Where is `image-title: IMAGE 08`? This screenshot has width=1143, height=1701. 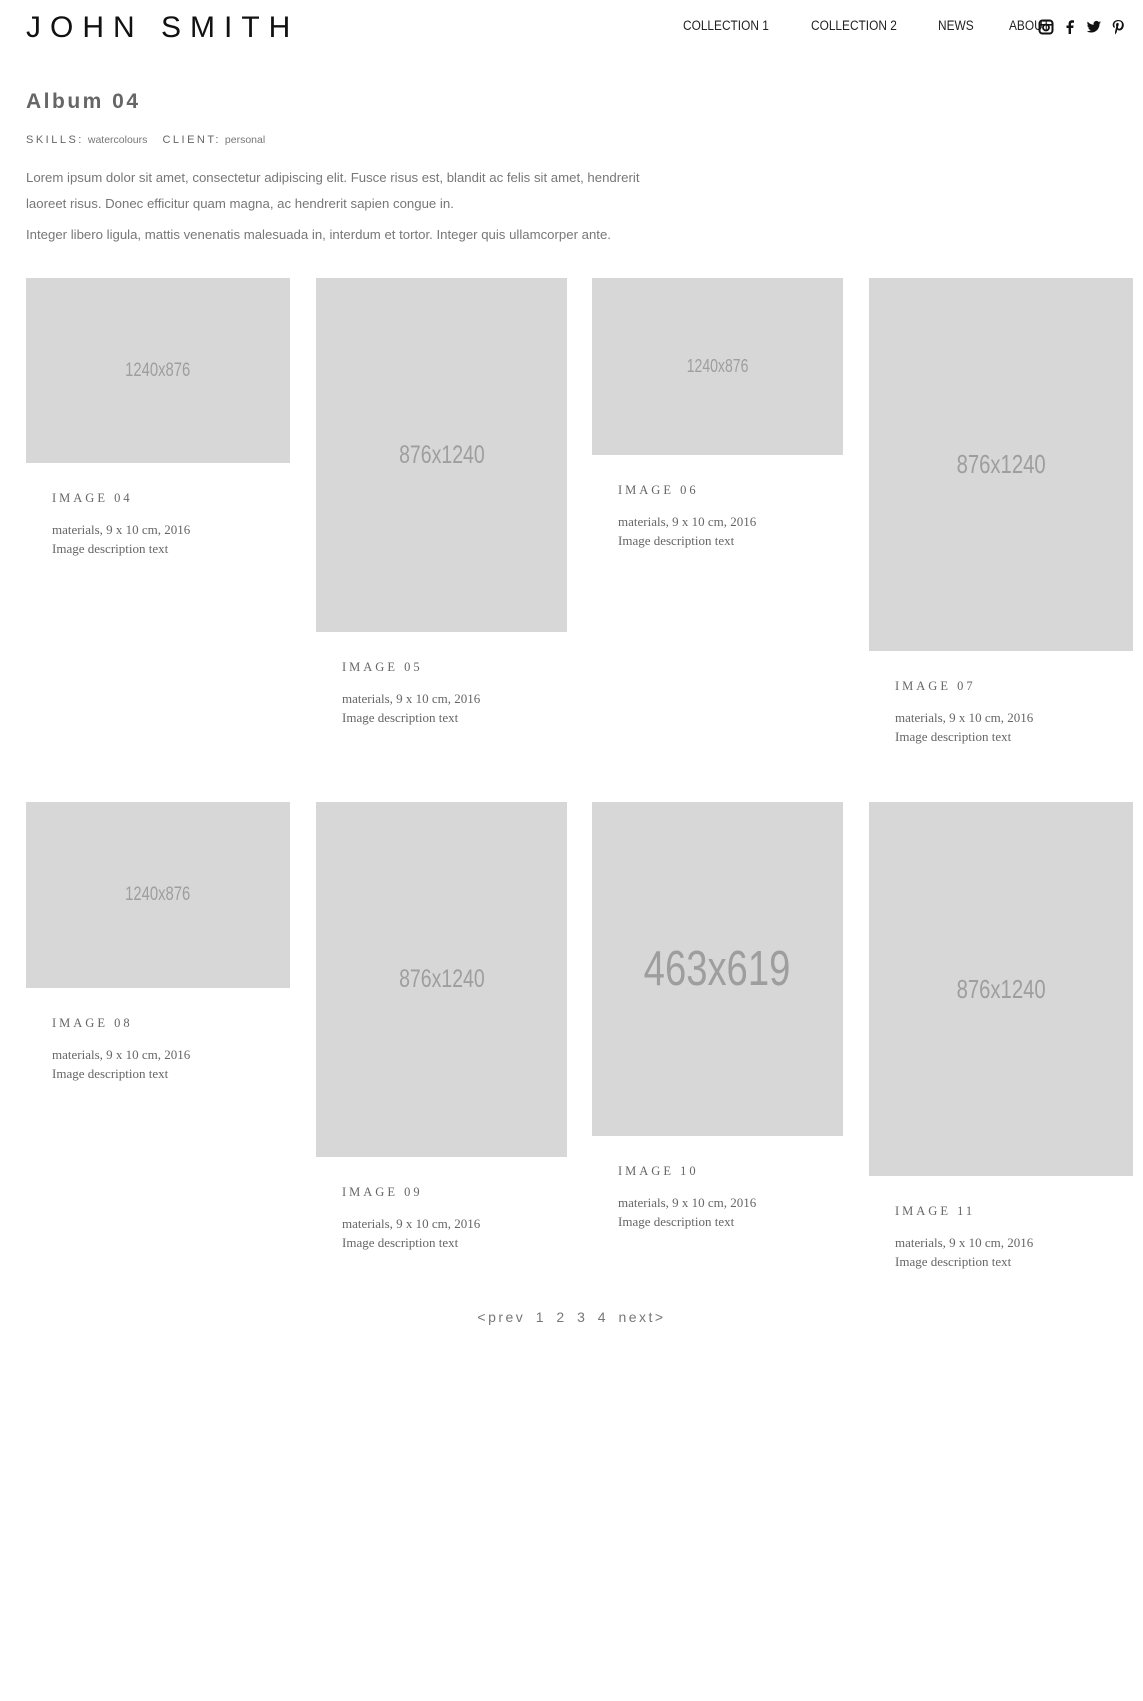 image-title: IMAGE 08 is located at coordinates (92, 1023).